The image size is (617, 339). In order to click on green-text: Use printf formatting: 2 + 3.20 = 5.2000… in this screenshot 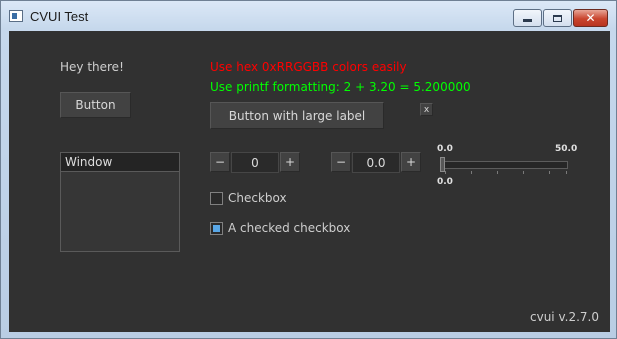, I will do `click(340, 87)`.